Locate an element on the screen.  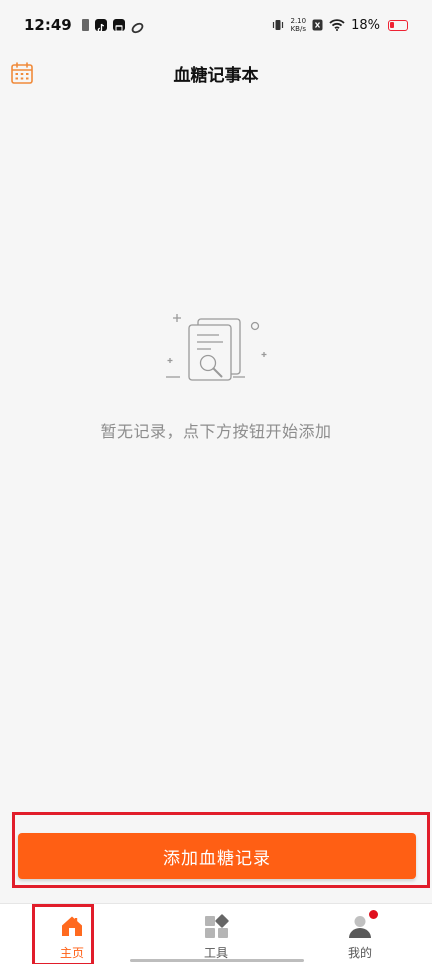
battery-icon is located at coordinates (398, 25).